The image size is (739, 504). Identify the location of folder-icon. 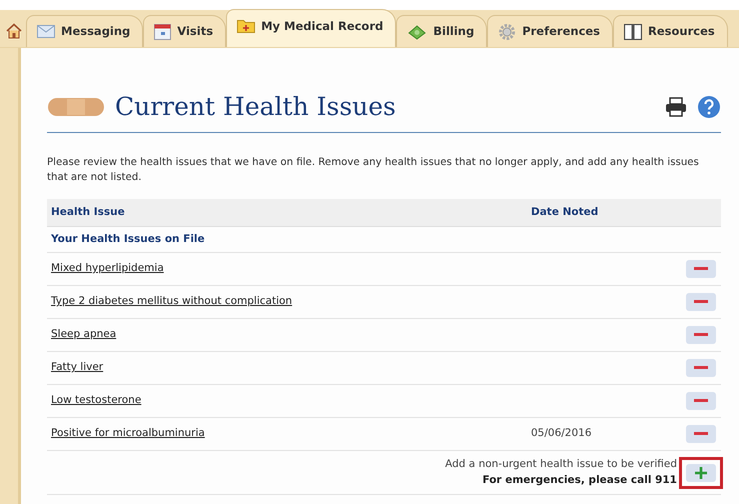
(246, 25).